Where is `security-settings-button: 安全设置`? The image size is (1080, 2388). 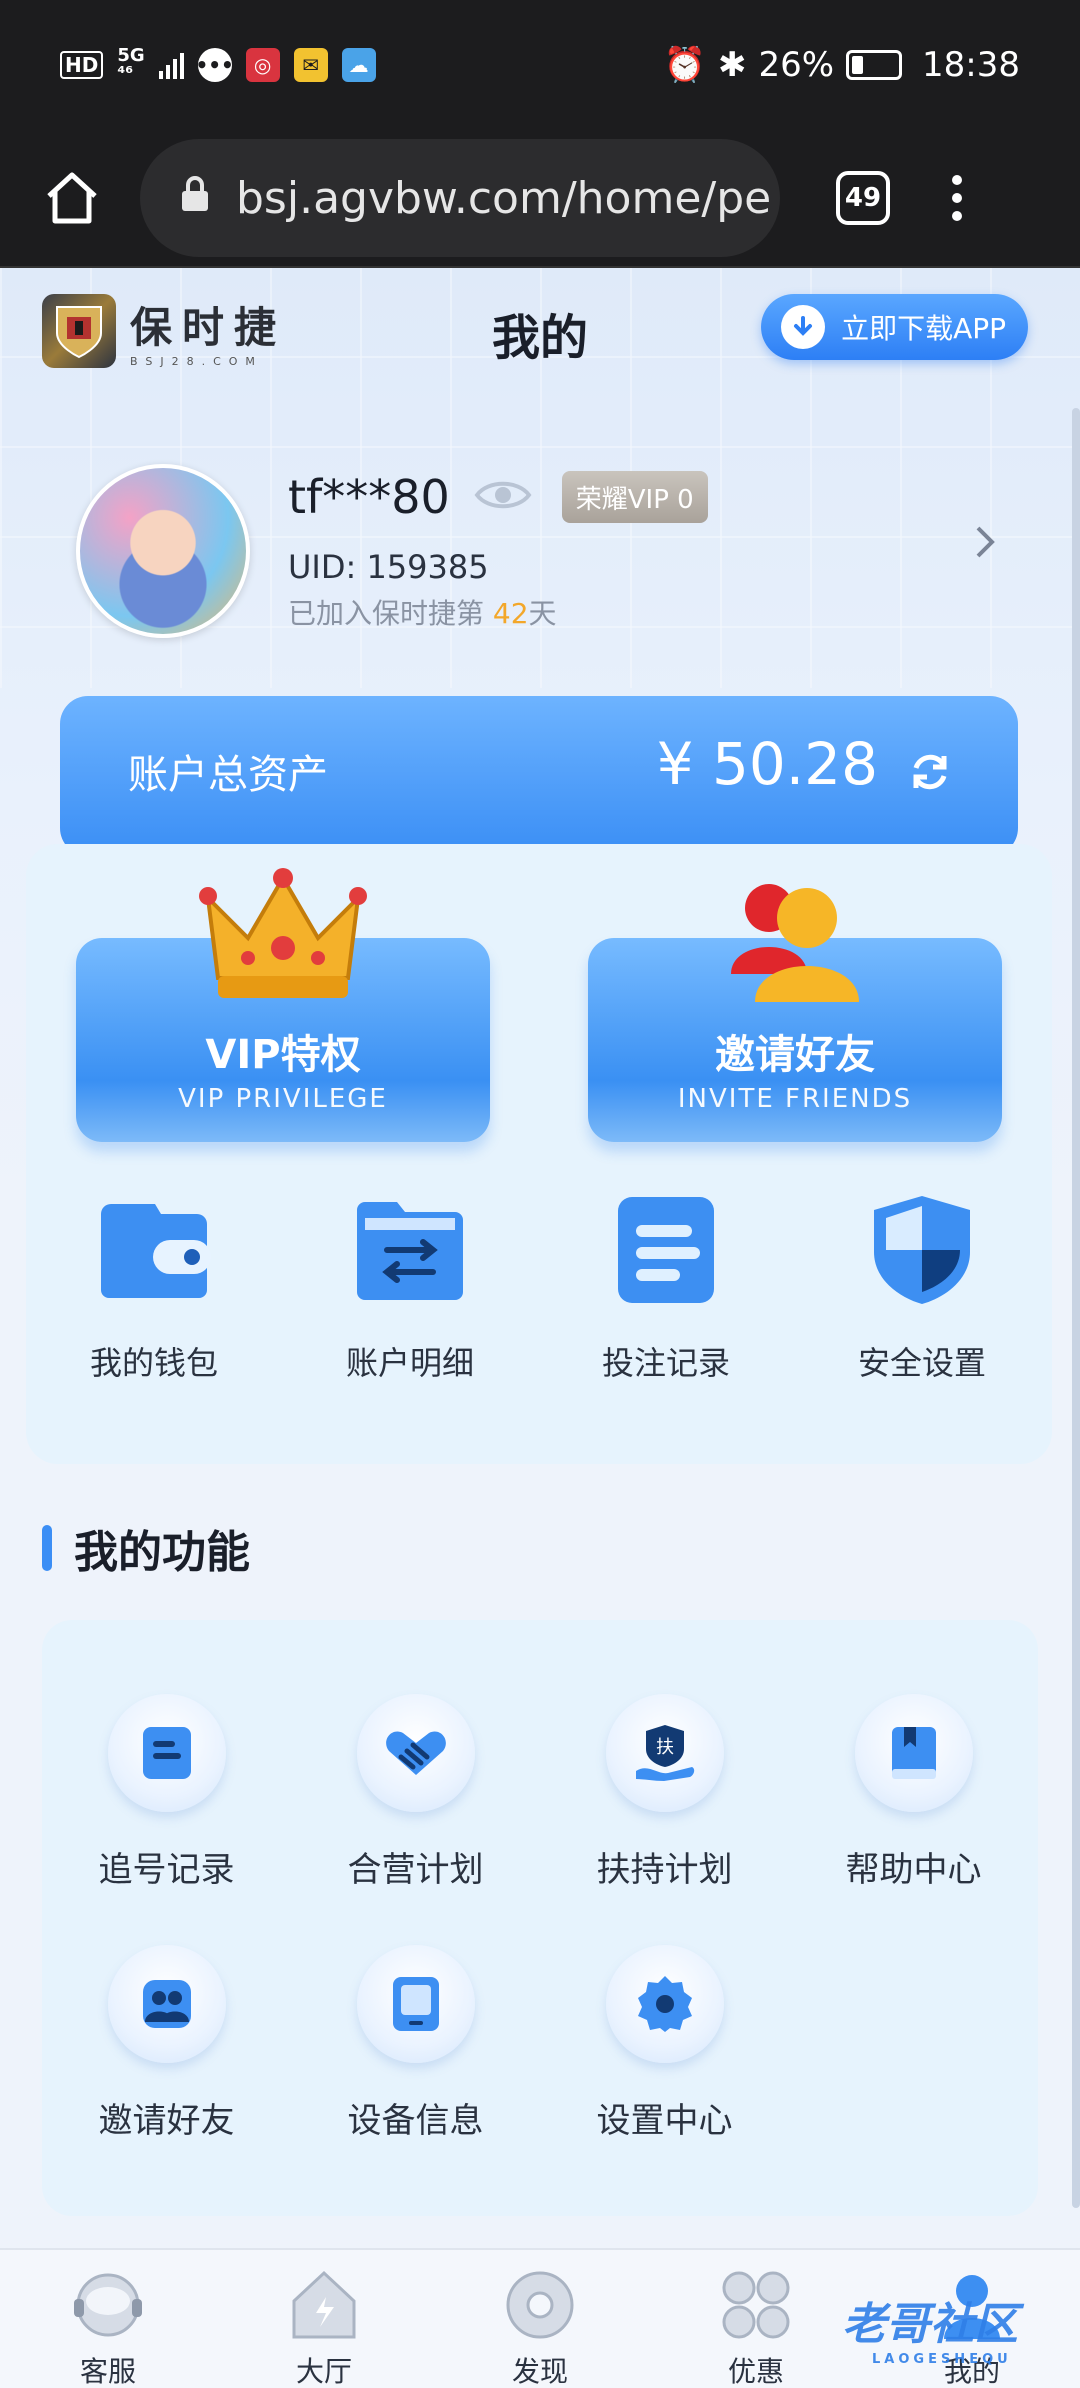 security-settings-button: 安全设置 is located at coordinates (922, 1289).